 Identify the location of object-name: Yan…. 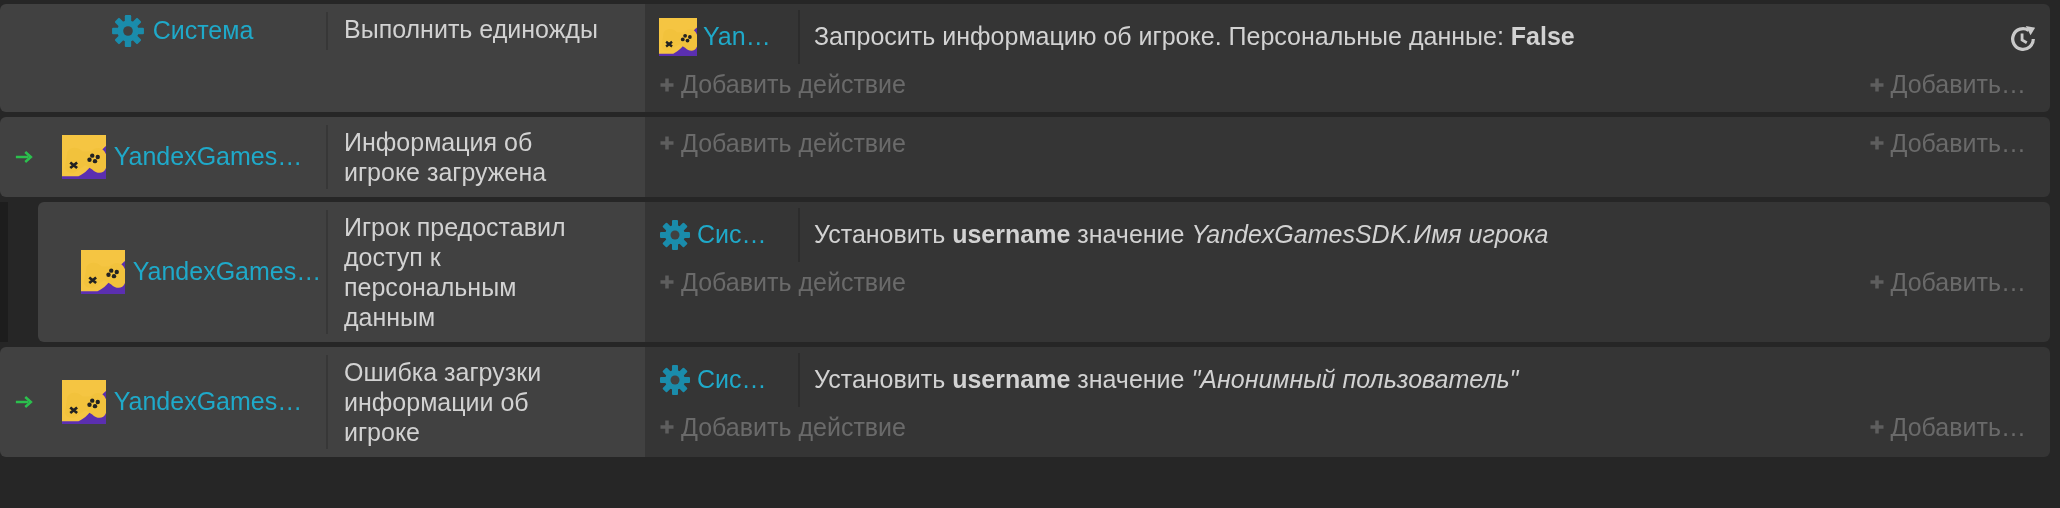
(737, 37).